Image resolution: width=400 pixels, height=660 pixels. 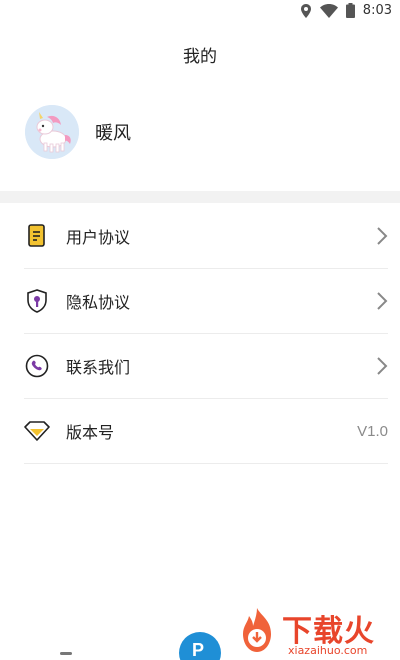 I want to click on wifi-icon, so click(x=328, y=10).